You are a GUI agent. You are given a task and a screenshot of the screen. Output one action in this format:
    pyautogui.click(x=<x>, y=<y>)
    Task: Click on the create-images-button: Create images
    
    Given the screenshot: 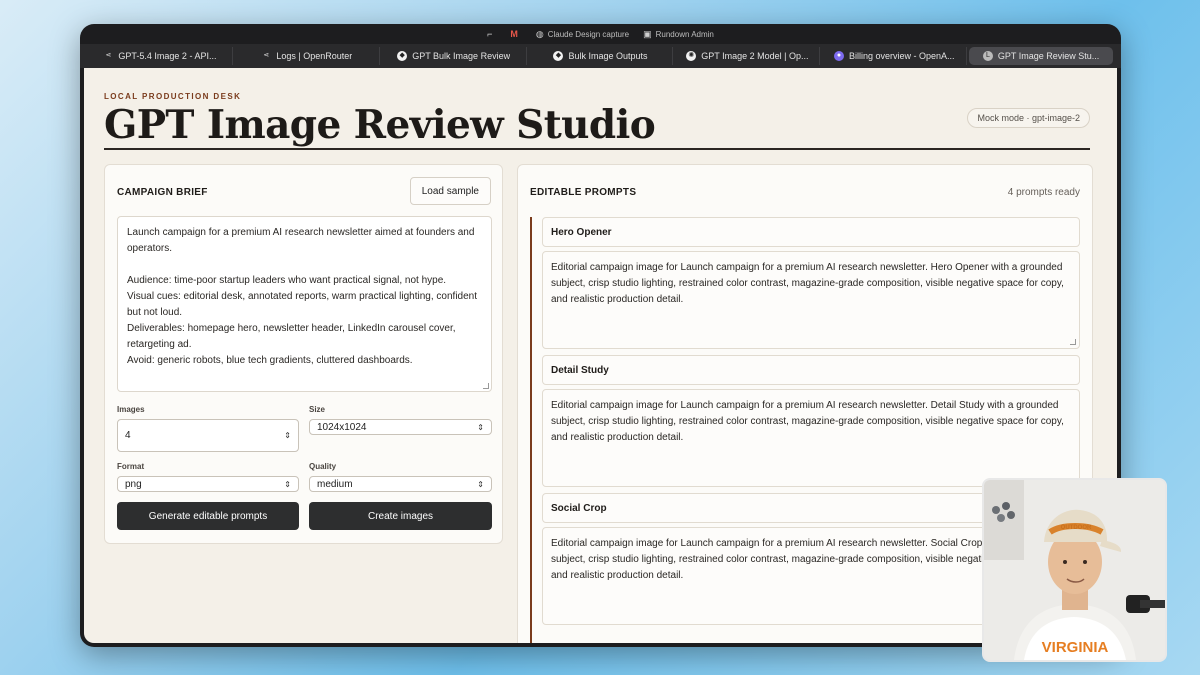 What is the action you would take?
    pyautogui.click(x=400, y=516)
    